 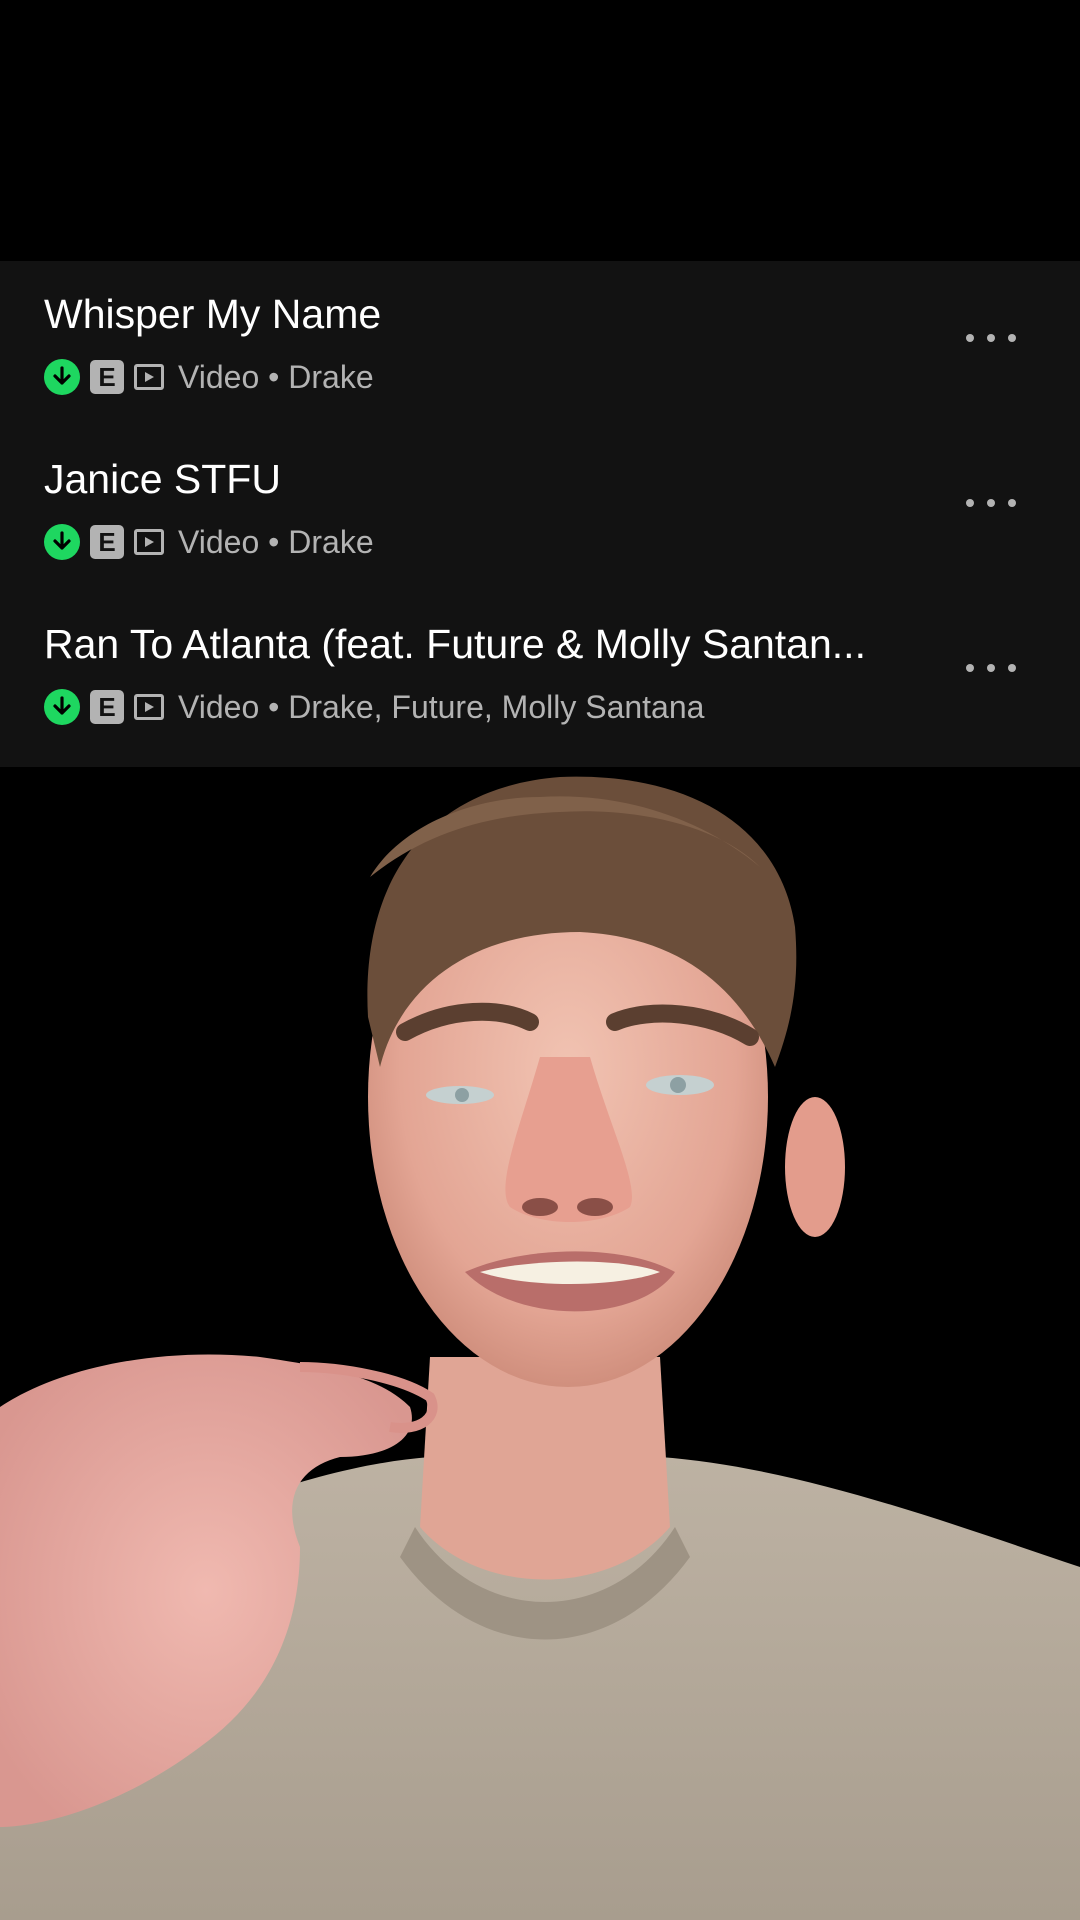 What do you see at coordinates (540, 130) in the screenshot?
I see `top-letterbox` at bounding box center [540, 130].